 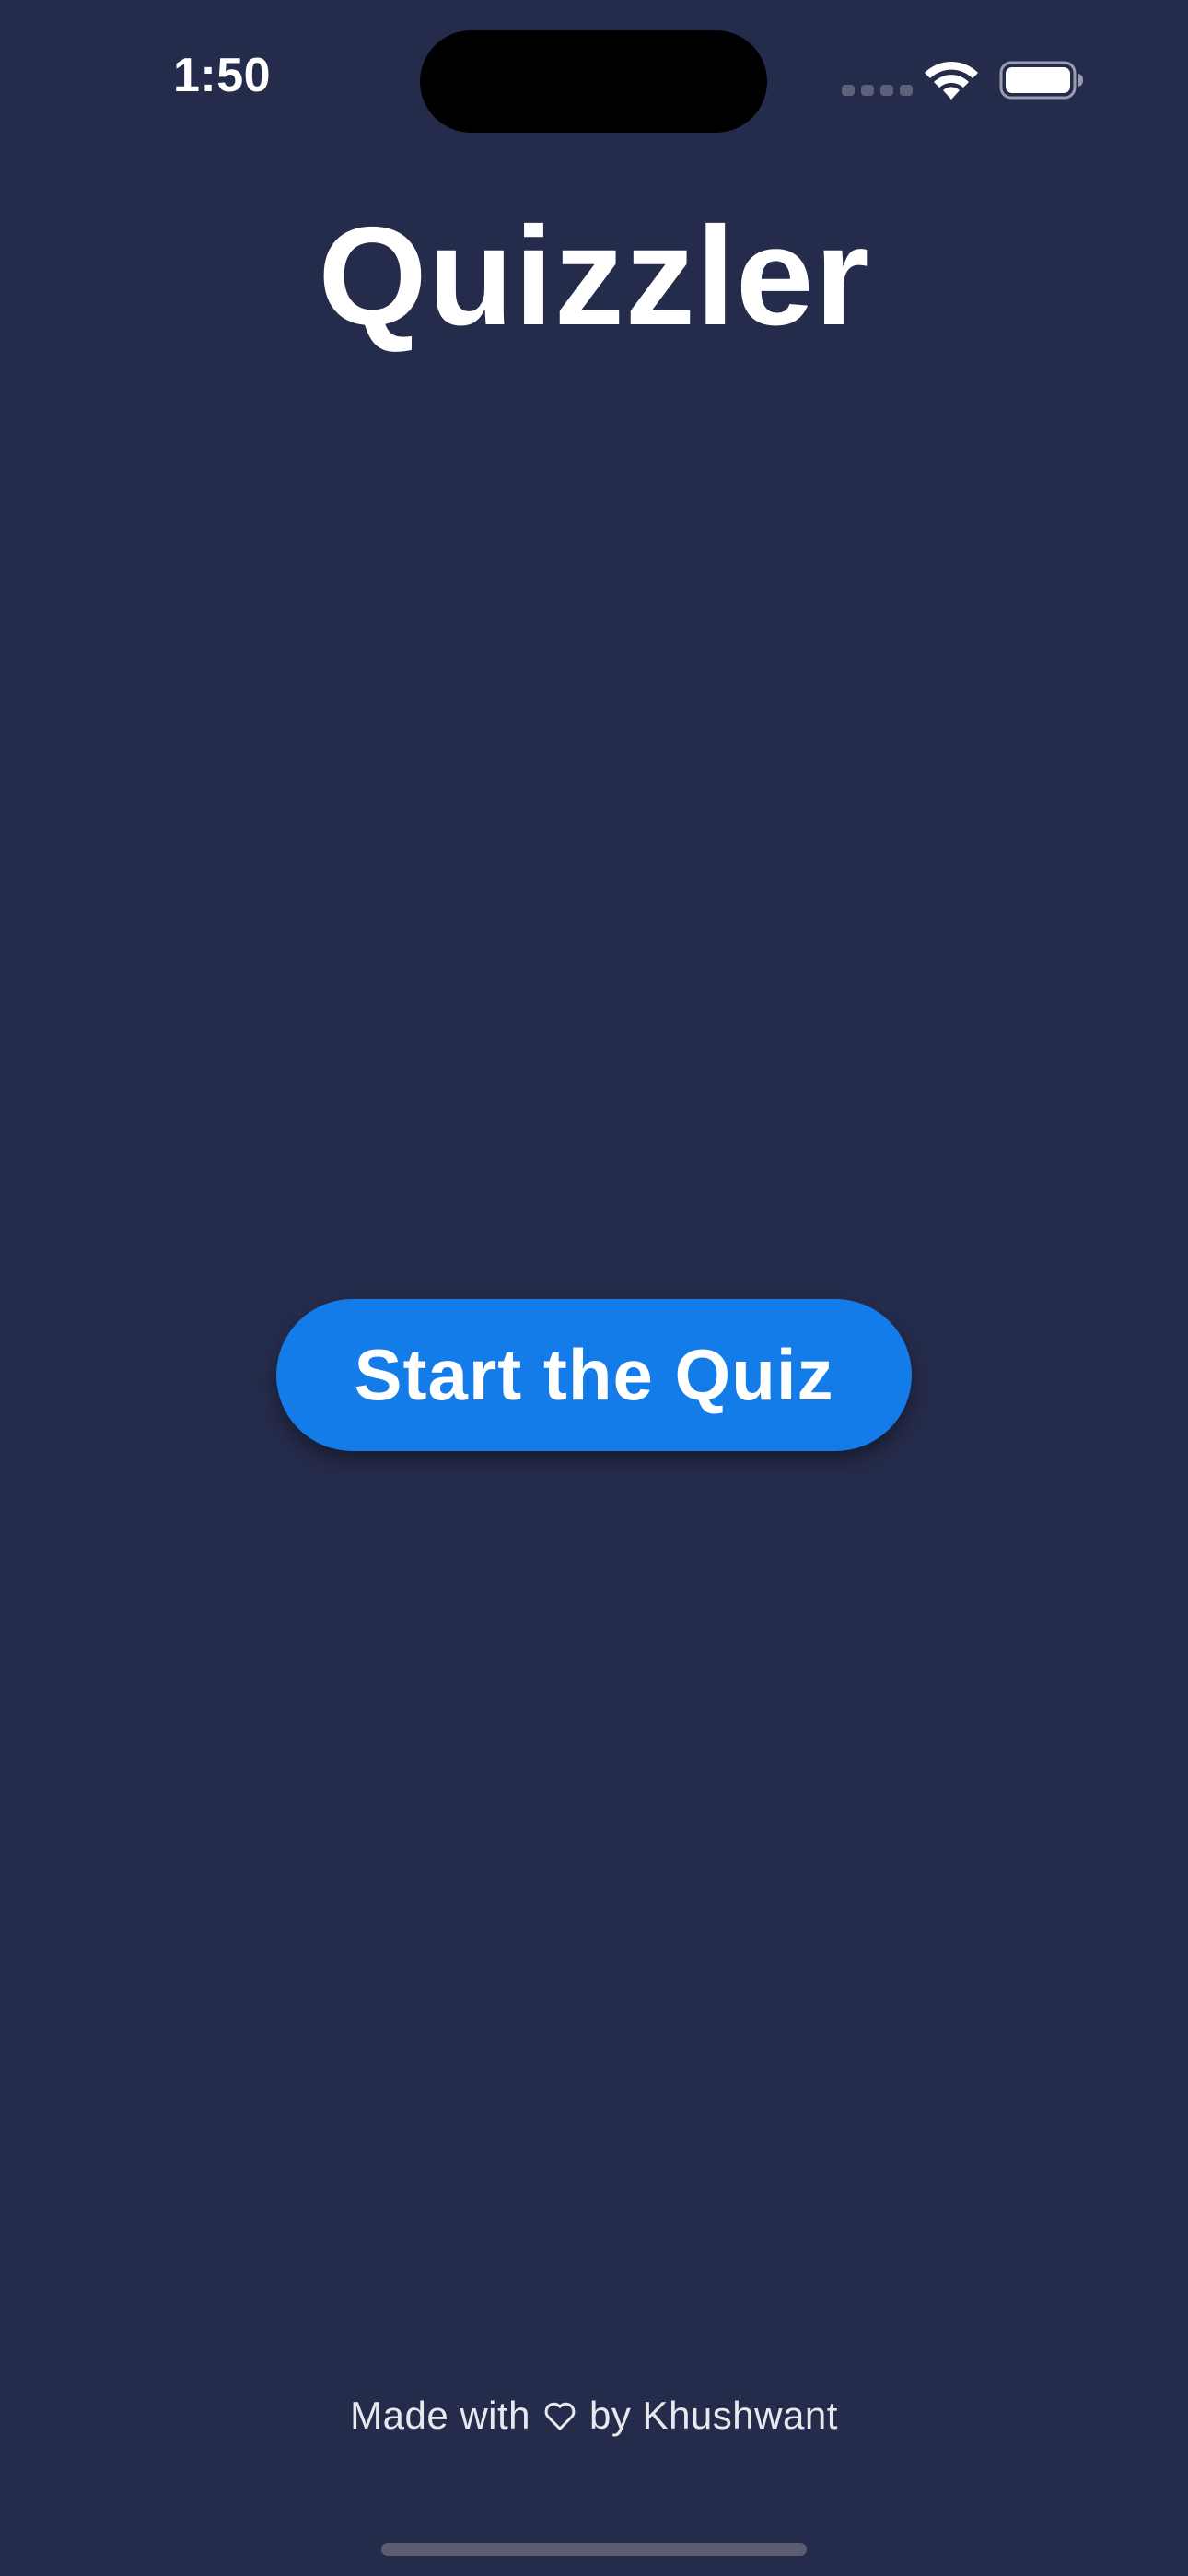 I want to click on status-time: 1:50, so click(x=222, y=75).